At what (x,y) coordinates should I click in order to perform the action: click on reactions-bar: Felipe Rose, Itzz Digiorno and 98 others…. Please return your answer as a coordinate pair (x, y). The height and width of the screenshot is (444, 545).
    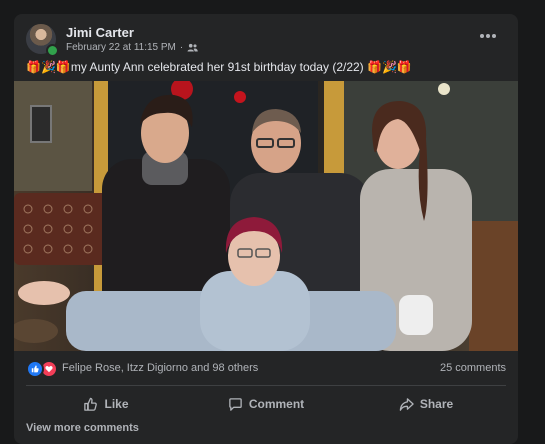
    Looking at the image, I should click on (266, 369).